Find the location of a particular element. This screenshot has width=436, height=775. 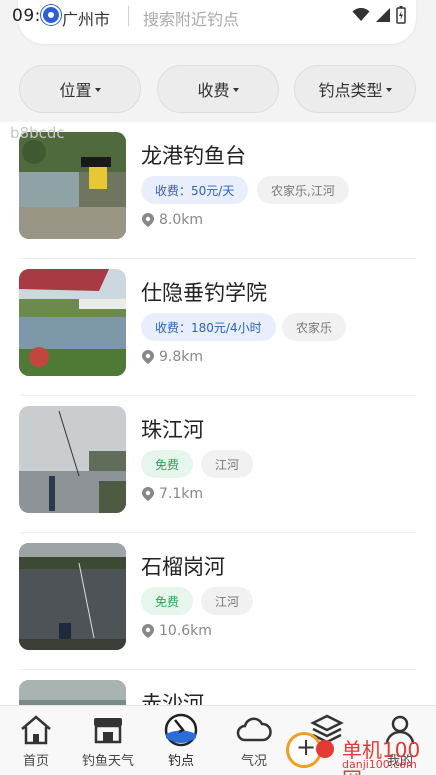

home-icon is located at coordinates (36, 730).